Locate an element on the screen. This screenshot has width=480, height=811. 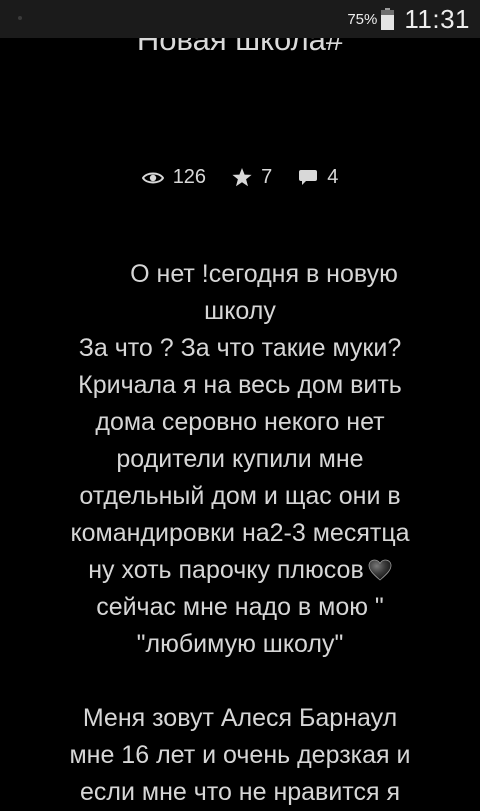
story-line: отдельный дом и щас они в is located at coordinates (240, 496).